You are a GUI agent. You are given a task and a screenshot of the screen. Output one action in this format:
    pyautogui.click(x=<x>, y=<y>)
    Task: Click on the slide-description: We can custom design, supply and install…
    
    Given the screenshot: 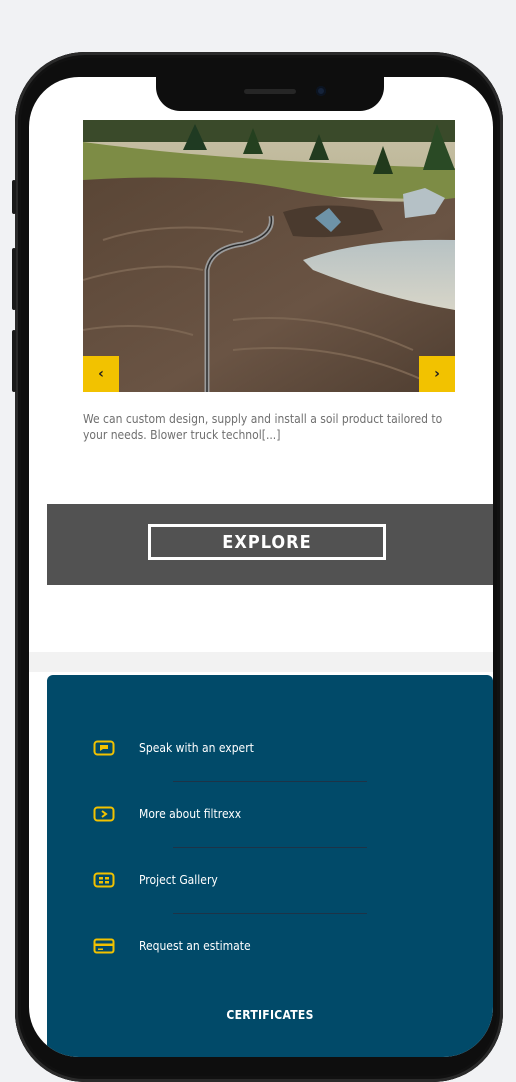 What is the action you would take?
    pyautogui.click(x=263, y=427)
    